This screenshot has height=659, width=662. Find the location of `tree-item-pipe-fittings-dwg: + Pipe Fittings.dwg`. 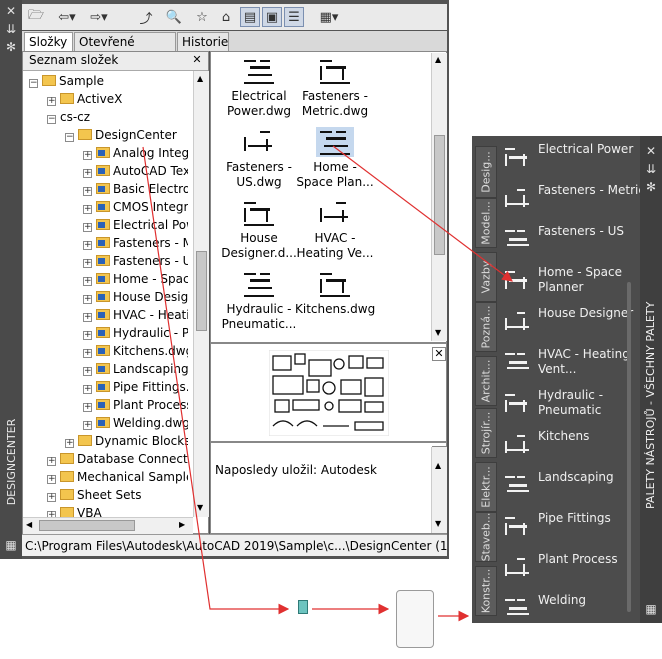

tree-item-pipe-fittings-dwg: + Pipe Fittings.dwg is located at coordinates (135, 387).